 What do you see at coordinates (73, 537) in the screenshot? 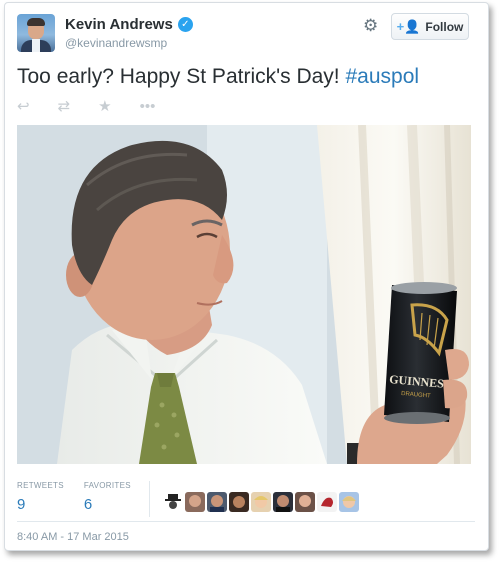
I see `tweet-timestamp: 8:40 AM - 17 Mar 2015` at bounding box center [73, 537].